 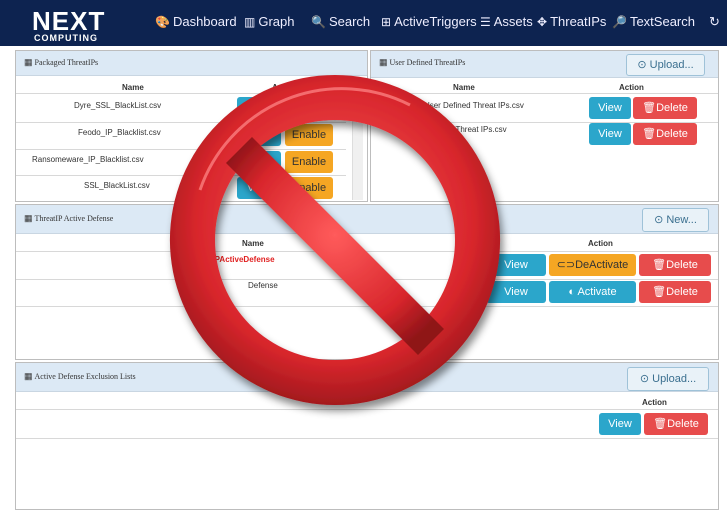 I want to click on nav-search: 🔍 Search, so click(x=340, y=21).